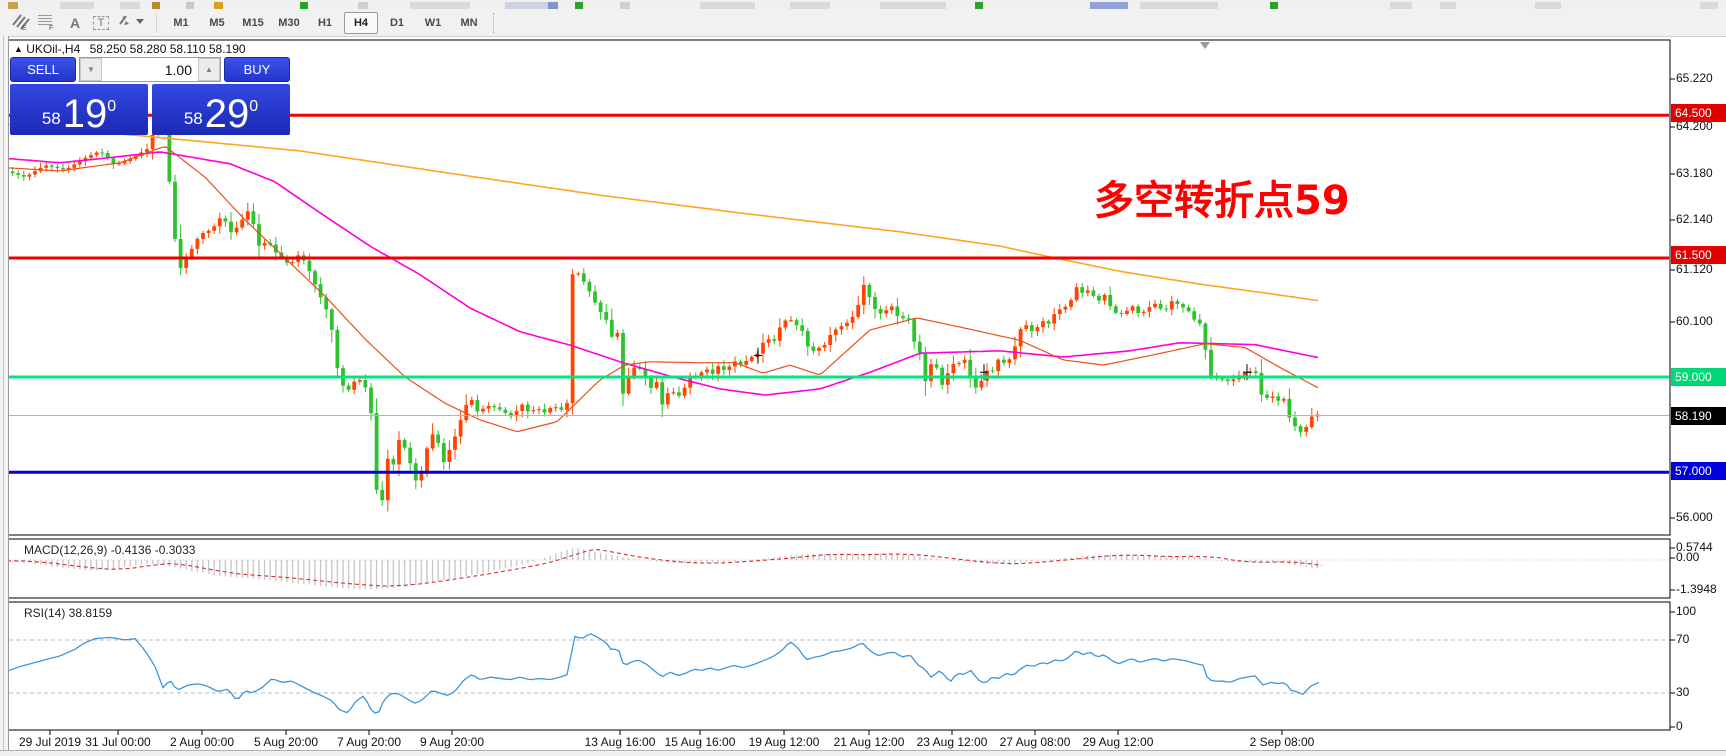  I want to click on sell-price-small: 58, so click(51, 118).